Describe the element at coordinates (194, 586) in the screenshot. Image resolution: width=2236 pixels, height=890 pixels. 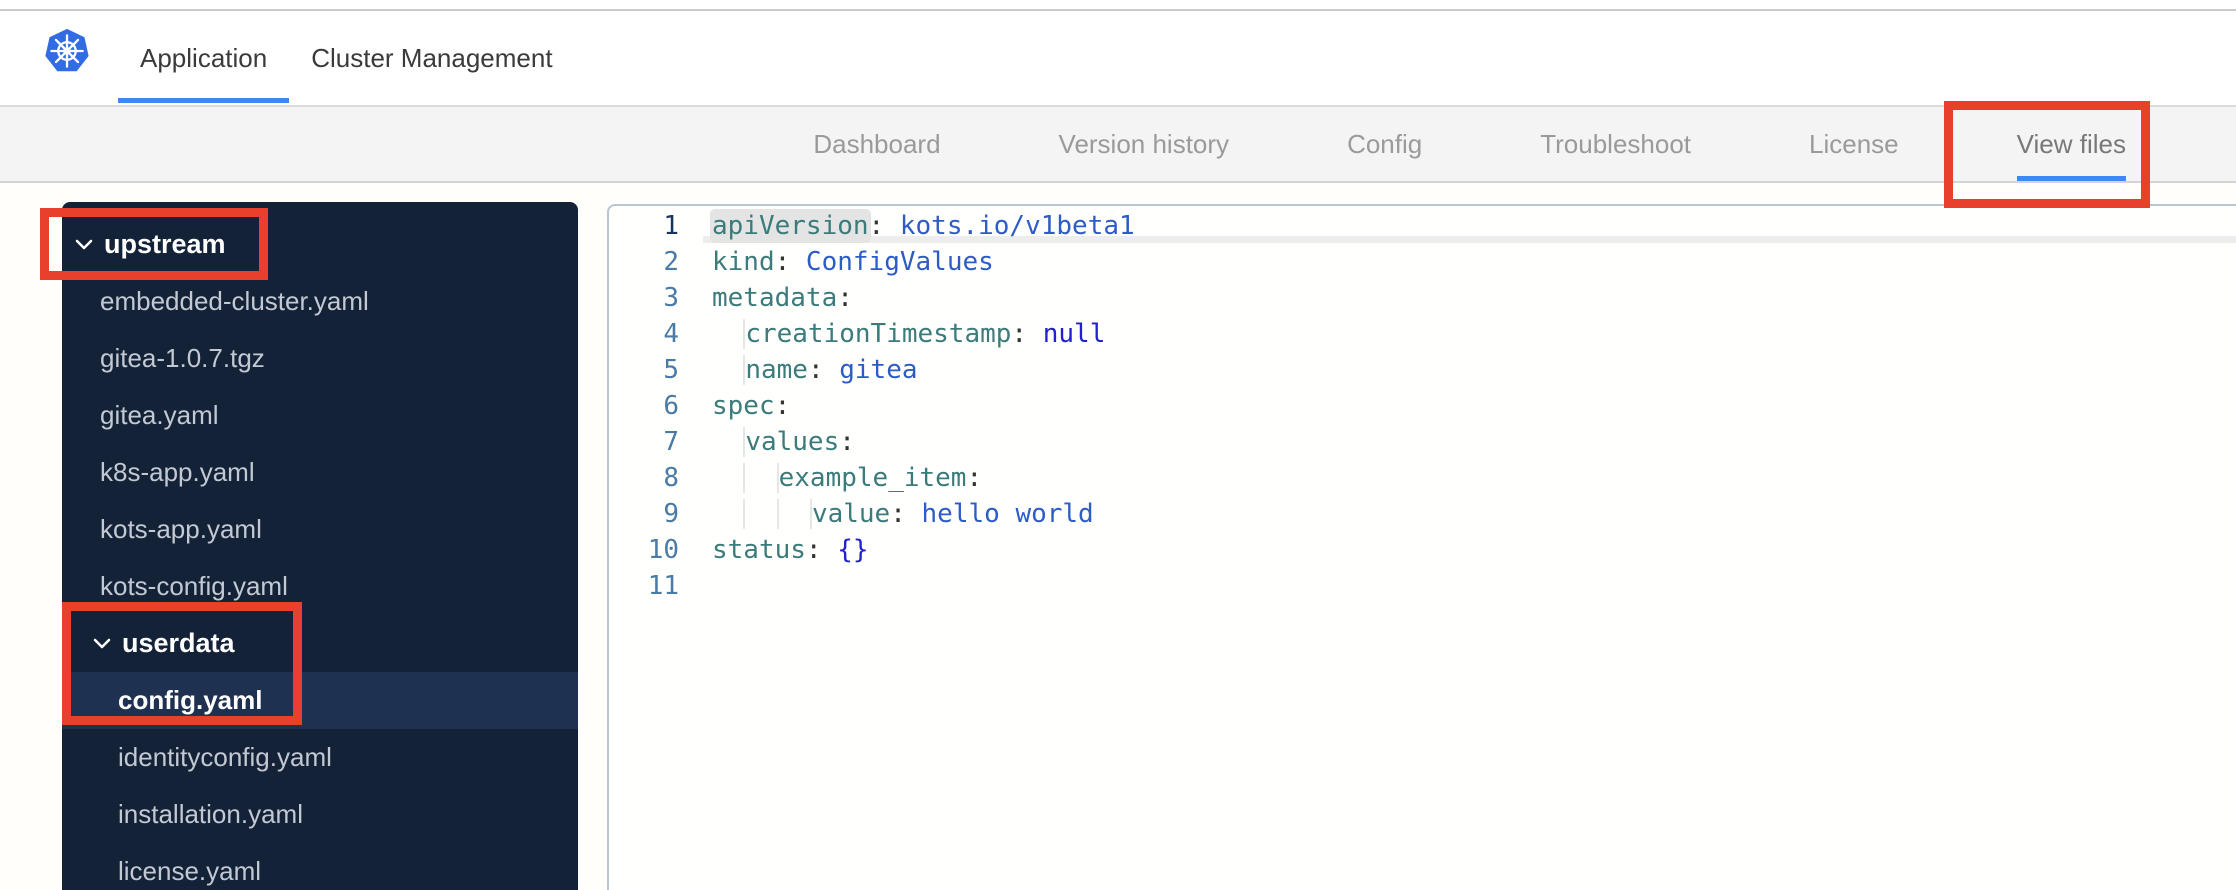
I see `file-label: kots-config.yaml` at that location.